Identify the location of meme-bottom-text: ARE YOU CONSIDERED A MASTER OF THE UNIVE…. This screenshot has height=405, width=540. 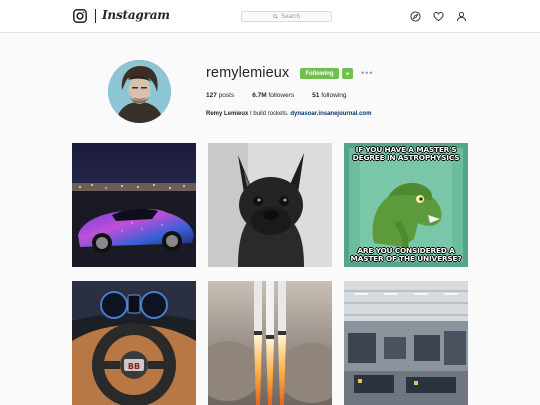
(406, 254).